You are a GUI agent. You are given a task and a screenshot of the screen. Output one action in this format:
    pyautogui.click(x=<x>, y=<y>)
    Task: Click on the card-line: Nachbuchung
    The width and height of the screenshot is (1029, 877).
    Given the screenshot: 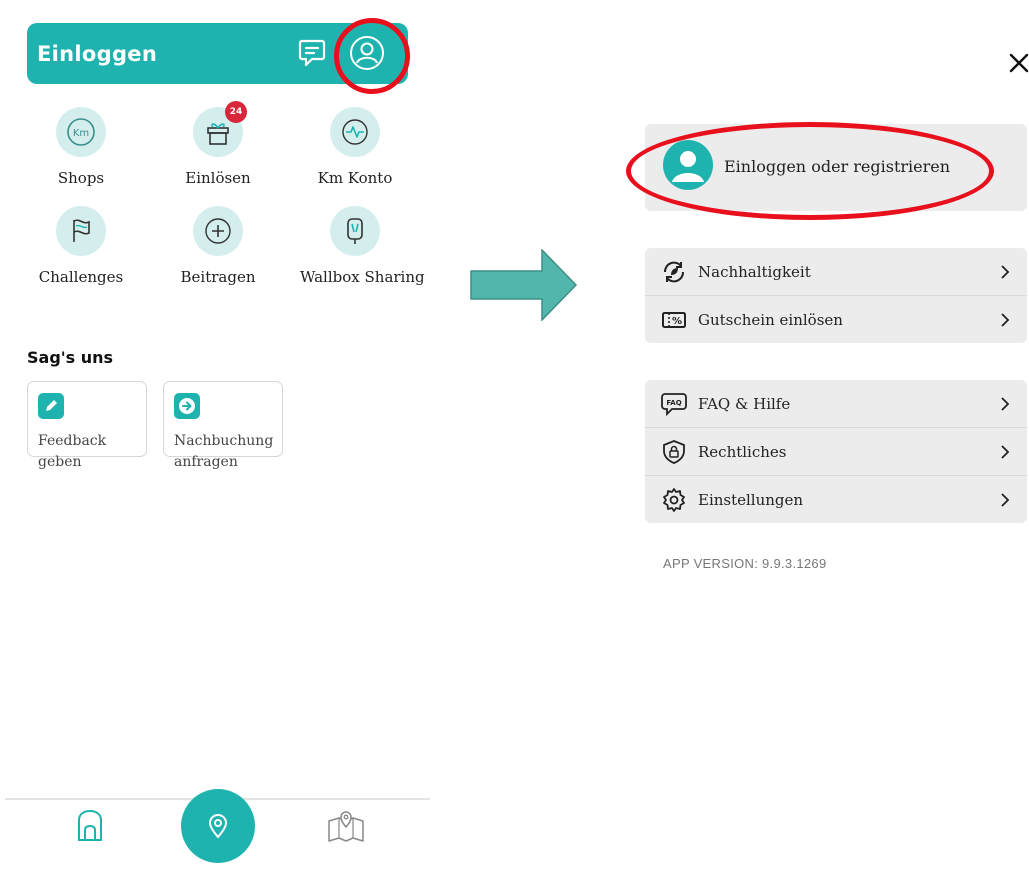 What is the action you would take?
    pyautogui.click(x=224, y=441)
    